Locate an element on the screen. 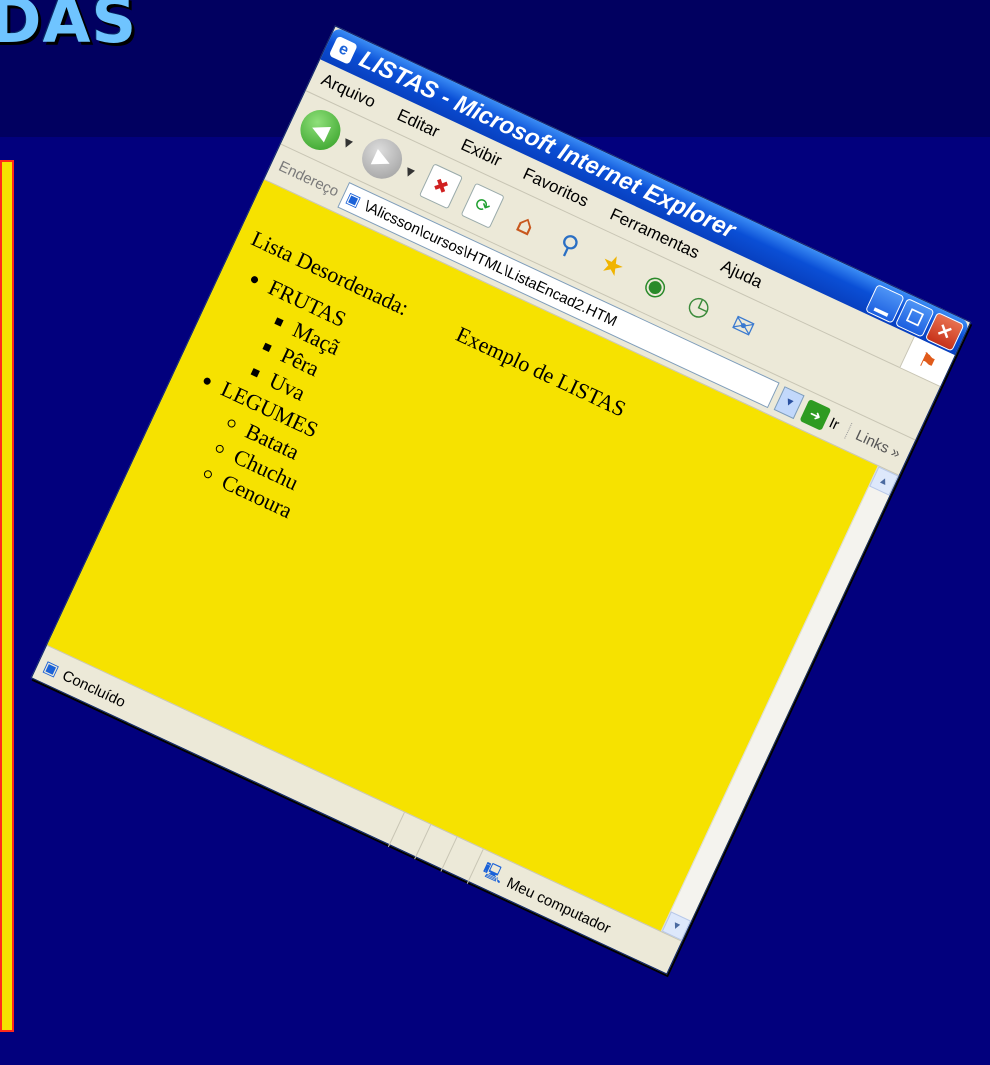 The image size is (990, 1065). vertical-scrollbar: ▲ ▼ is located at coordinates (779, 703).